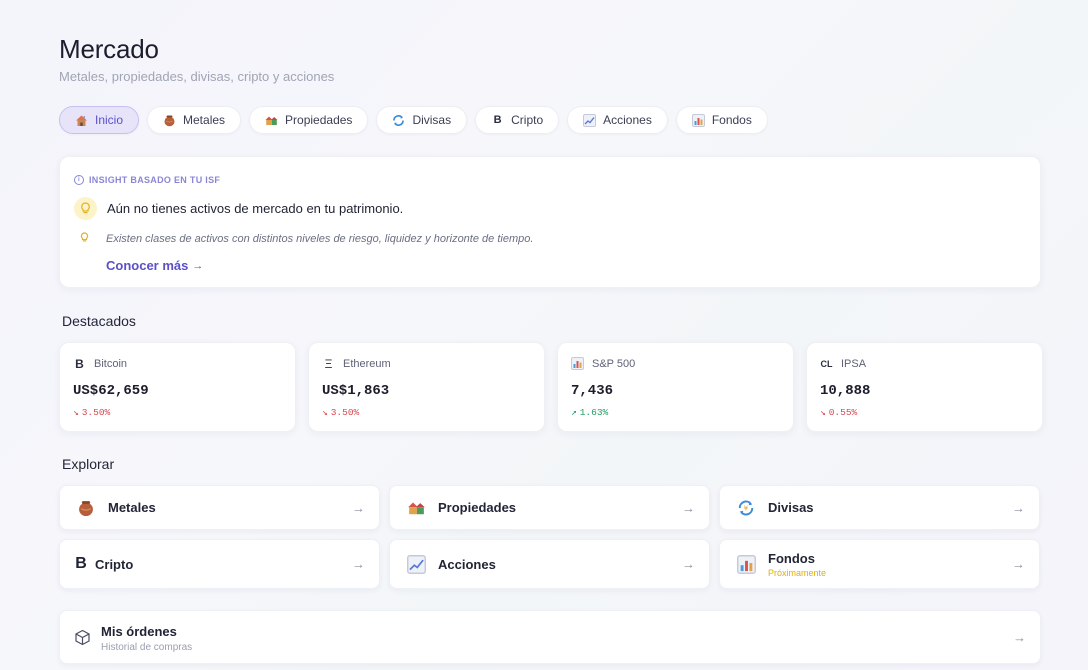 The width and height of the screenshot is (1088, 670). What do you see at coordinates (826, 363) in the screenshot?
I see `chile-flag-icon: CL` at bounding box center [826, 363].